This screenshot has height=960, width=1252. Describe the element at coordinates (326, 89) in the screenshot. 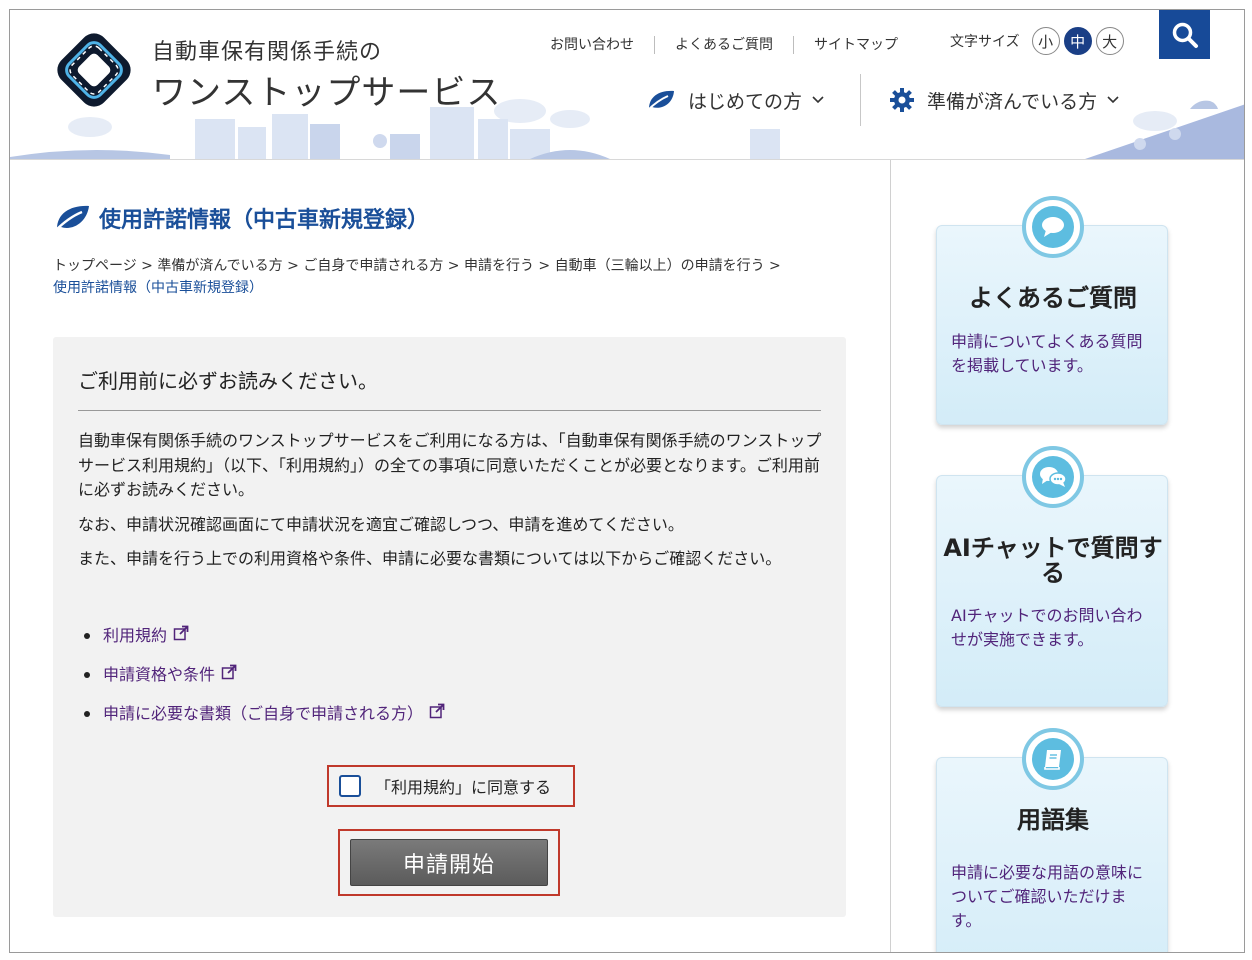

I see `logo-text-line2: ワンストップサービス` at that location.